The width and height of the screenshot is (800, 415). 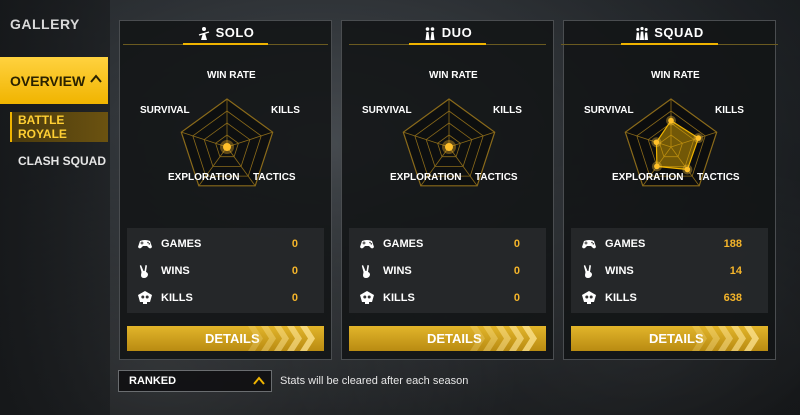 I want to click on solo-player-icon, so click(x=203, y=33).